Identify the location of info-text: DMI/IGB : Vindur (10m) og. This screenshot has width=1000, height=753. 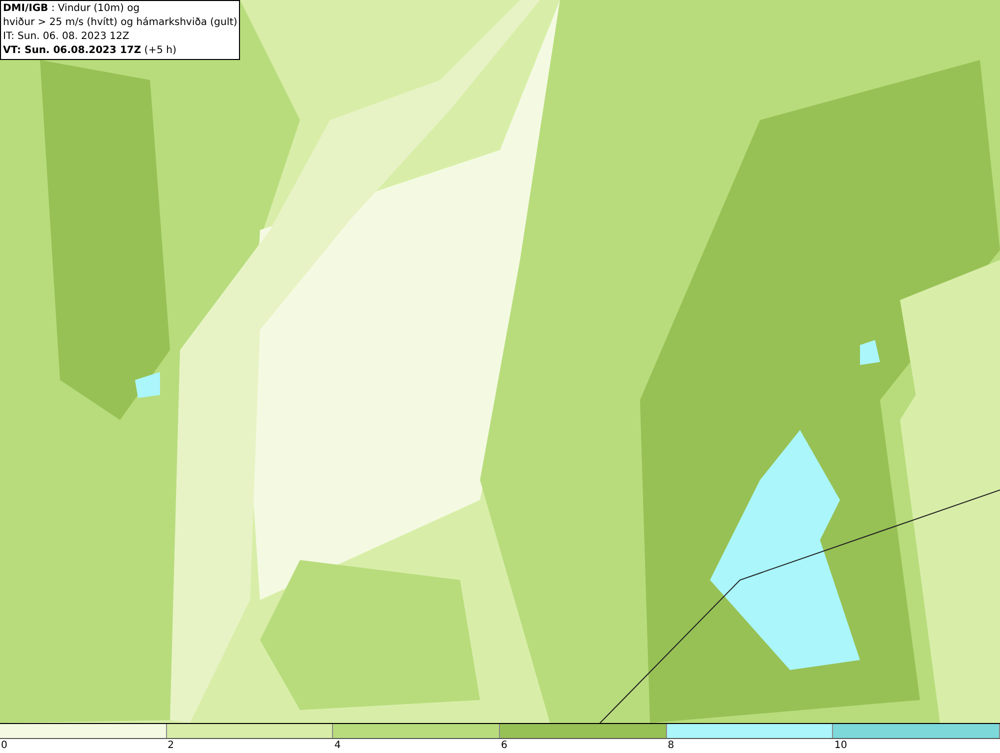
(72, 9).